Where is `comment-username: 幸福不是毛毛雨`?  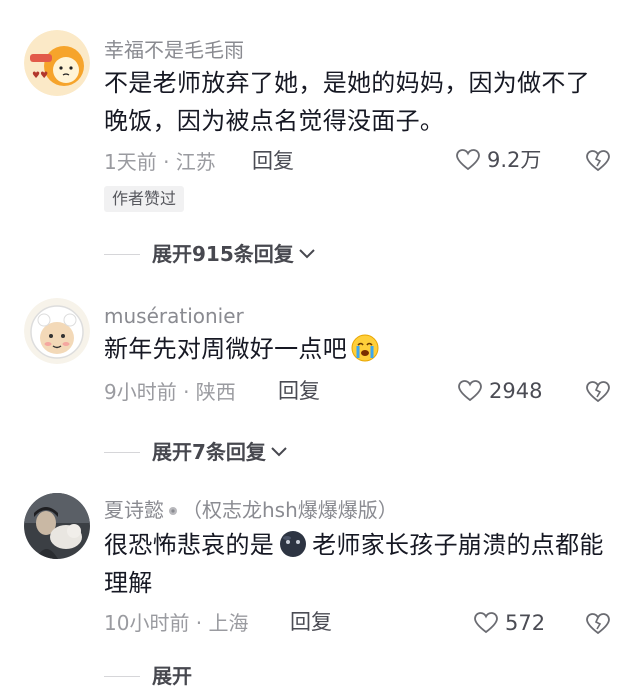
comment-username: 幸福不是毛毛雨 is located at coordinates (174, 50).